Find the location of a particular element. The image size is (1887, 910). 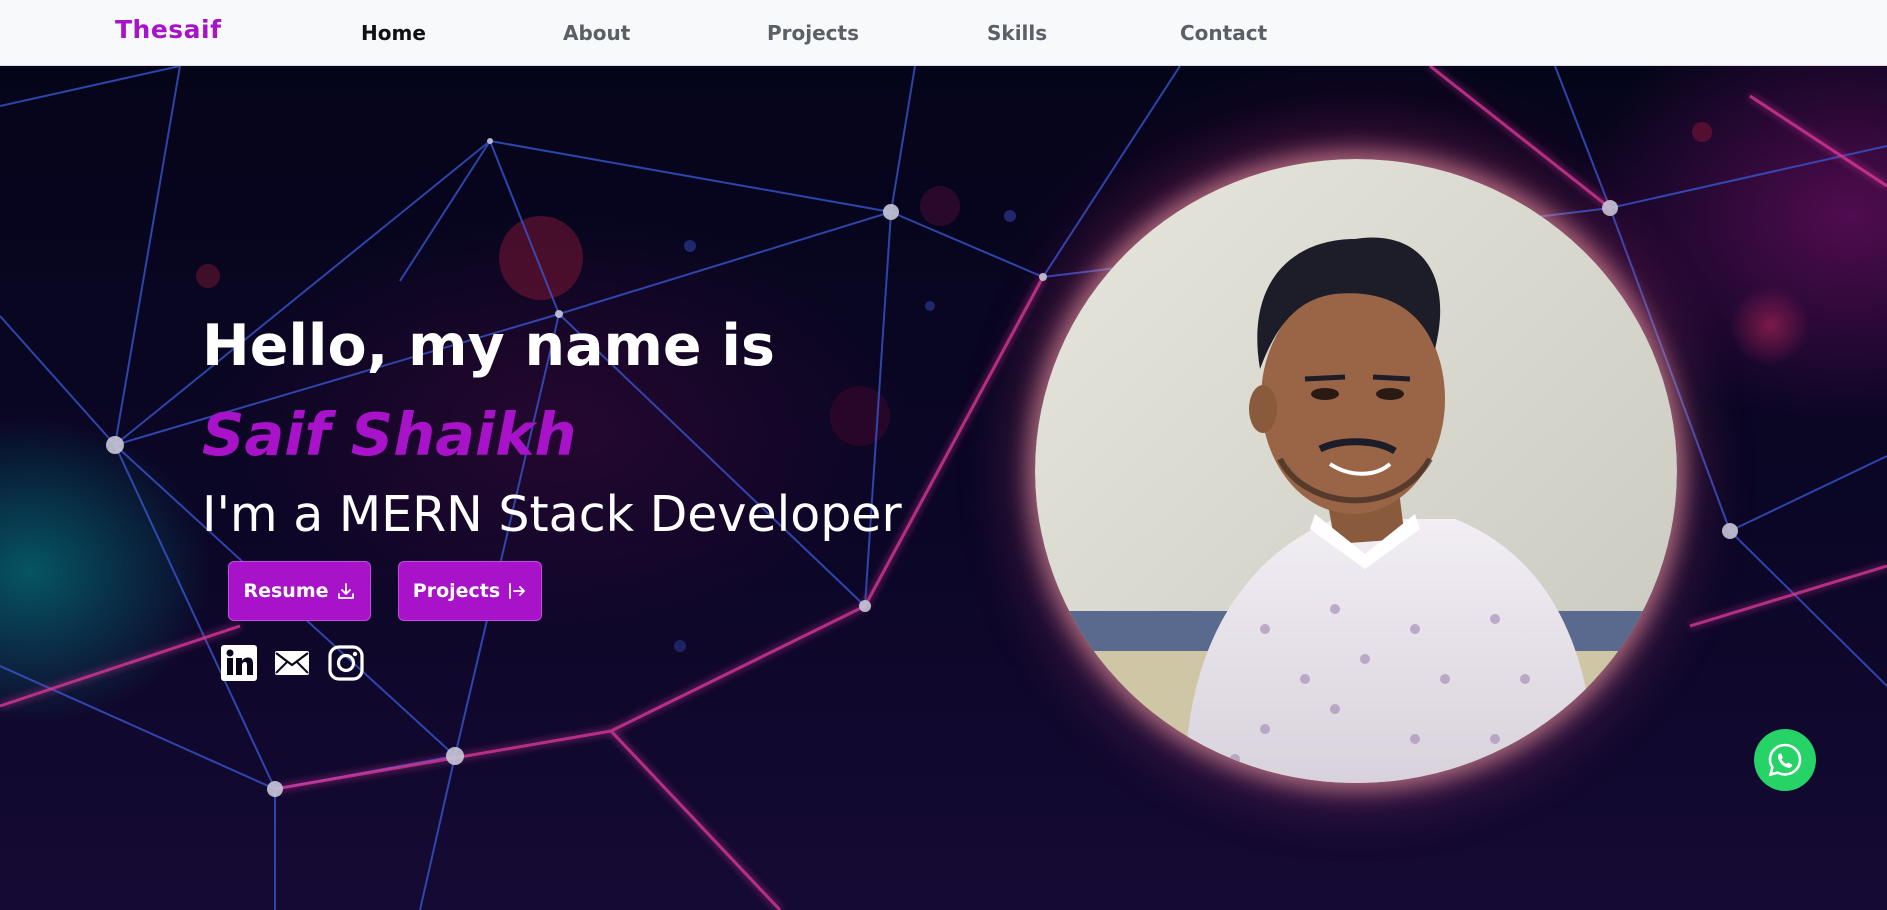

projects-button: Projects is located at coordinates (470, 591).